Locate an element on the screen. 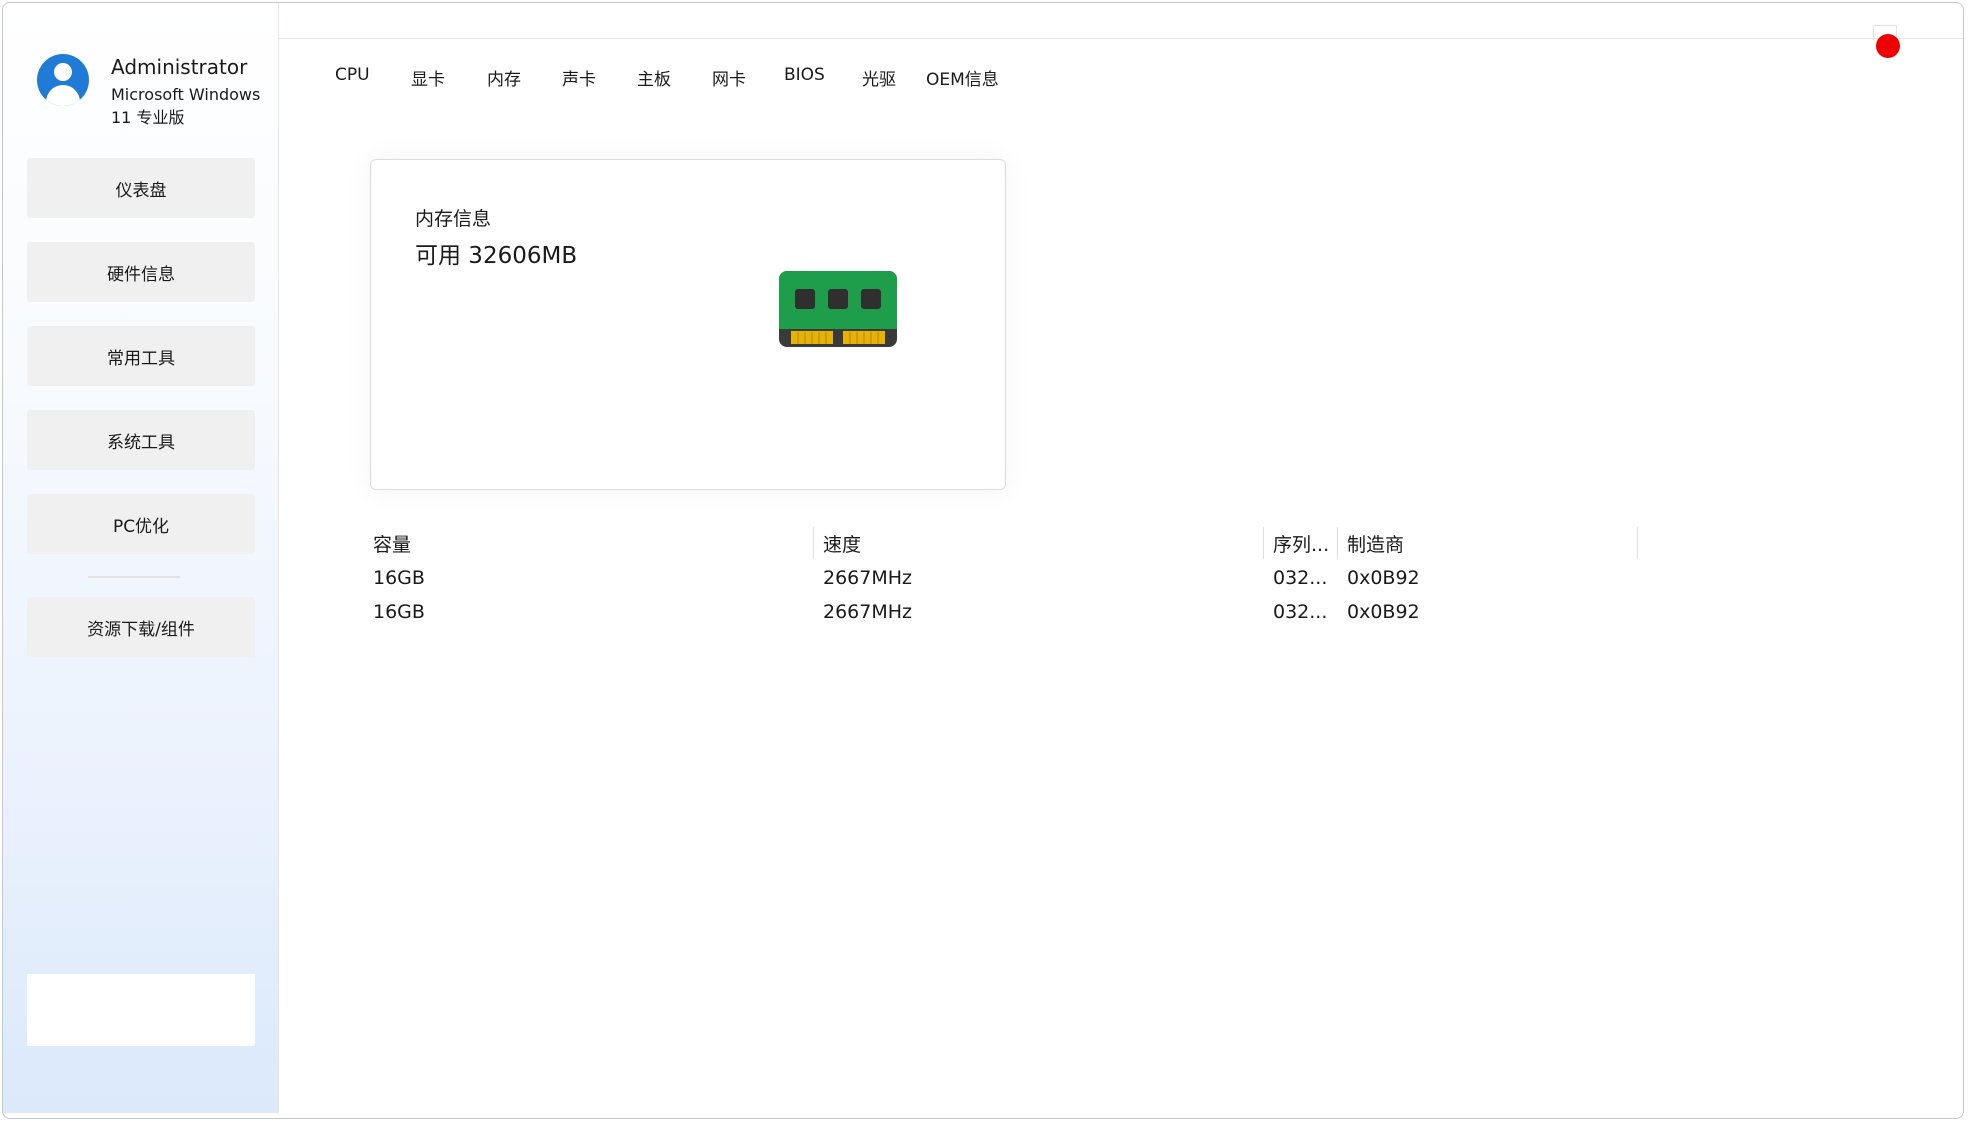  tab-network: 网卡 is located at coordinates (729, 77).